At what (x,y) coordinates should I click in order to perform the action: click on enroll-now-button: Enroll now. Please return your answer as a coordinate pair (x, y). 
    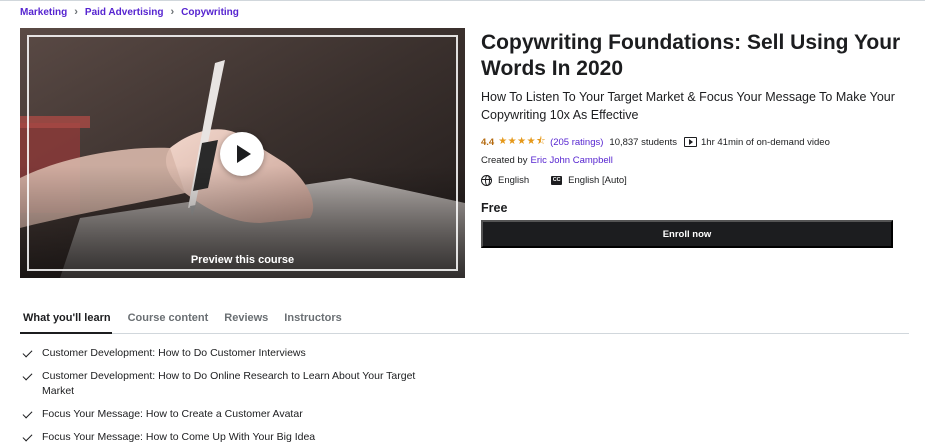
    Looking at the image, I should click on (687, 234).